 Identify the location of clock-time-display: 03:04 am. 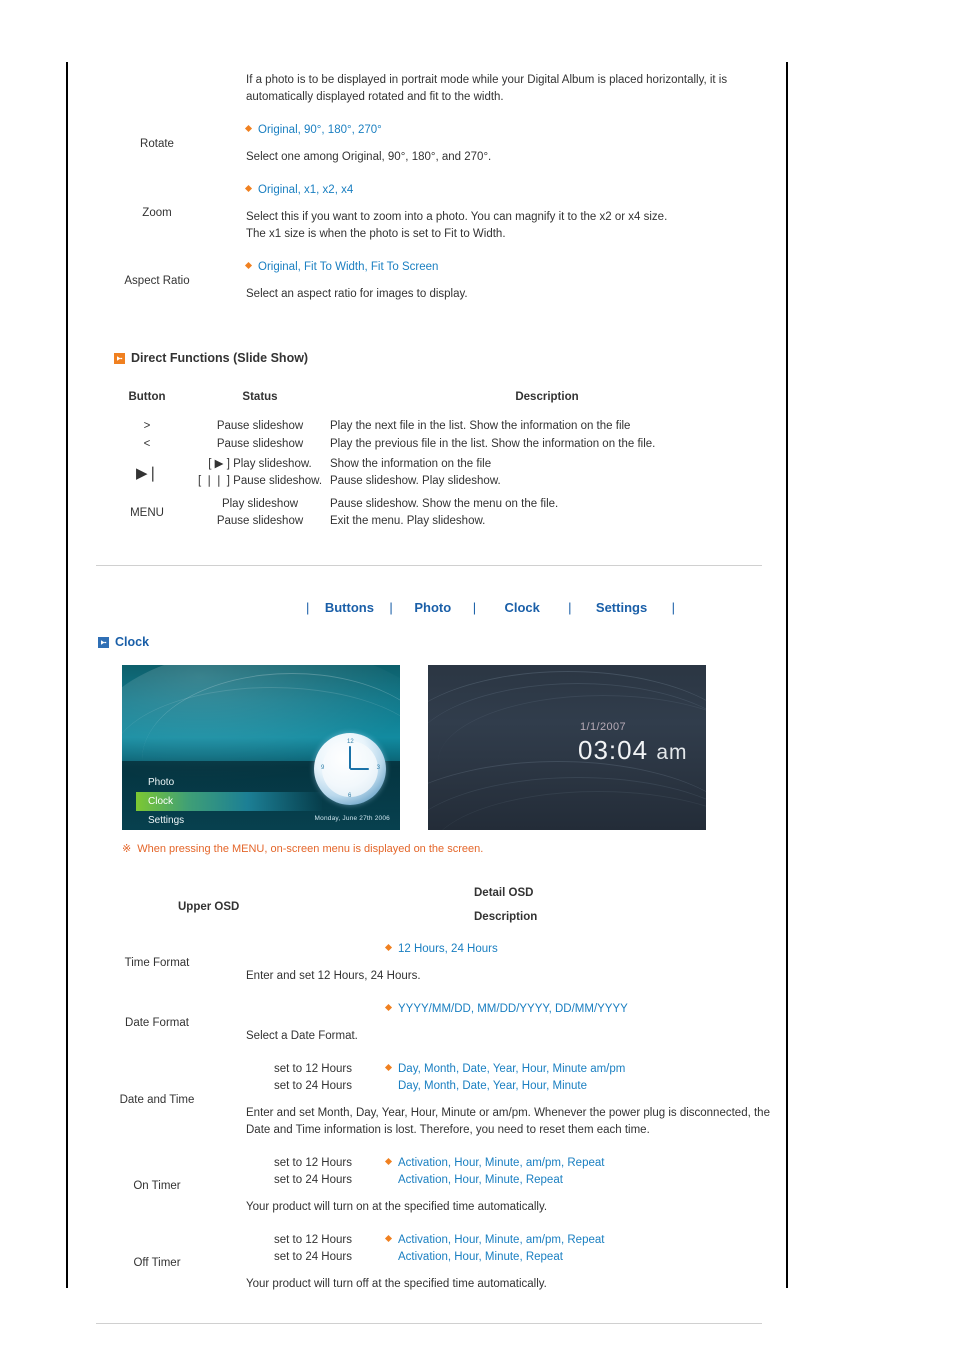
(633, 750).